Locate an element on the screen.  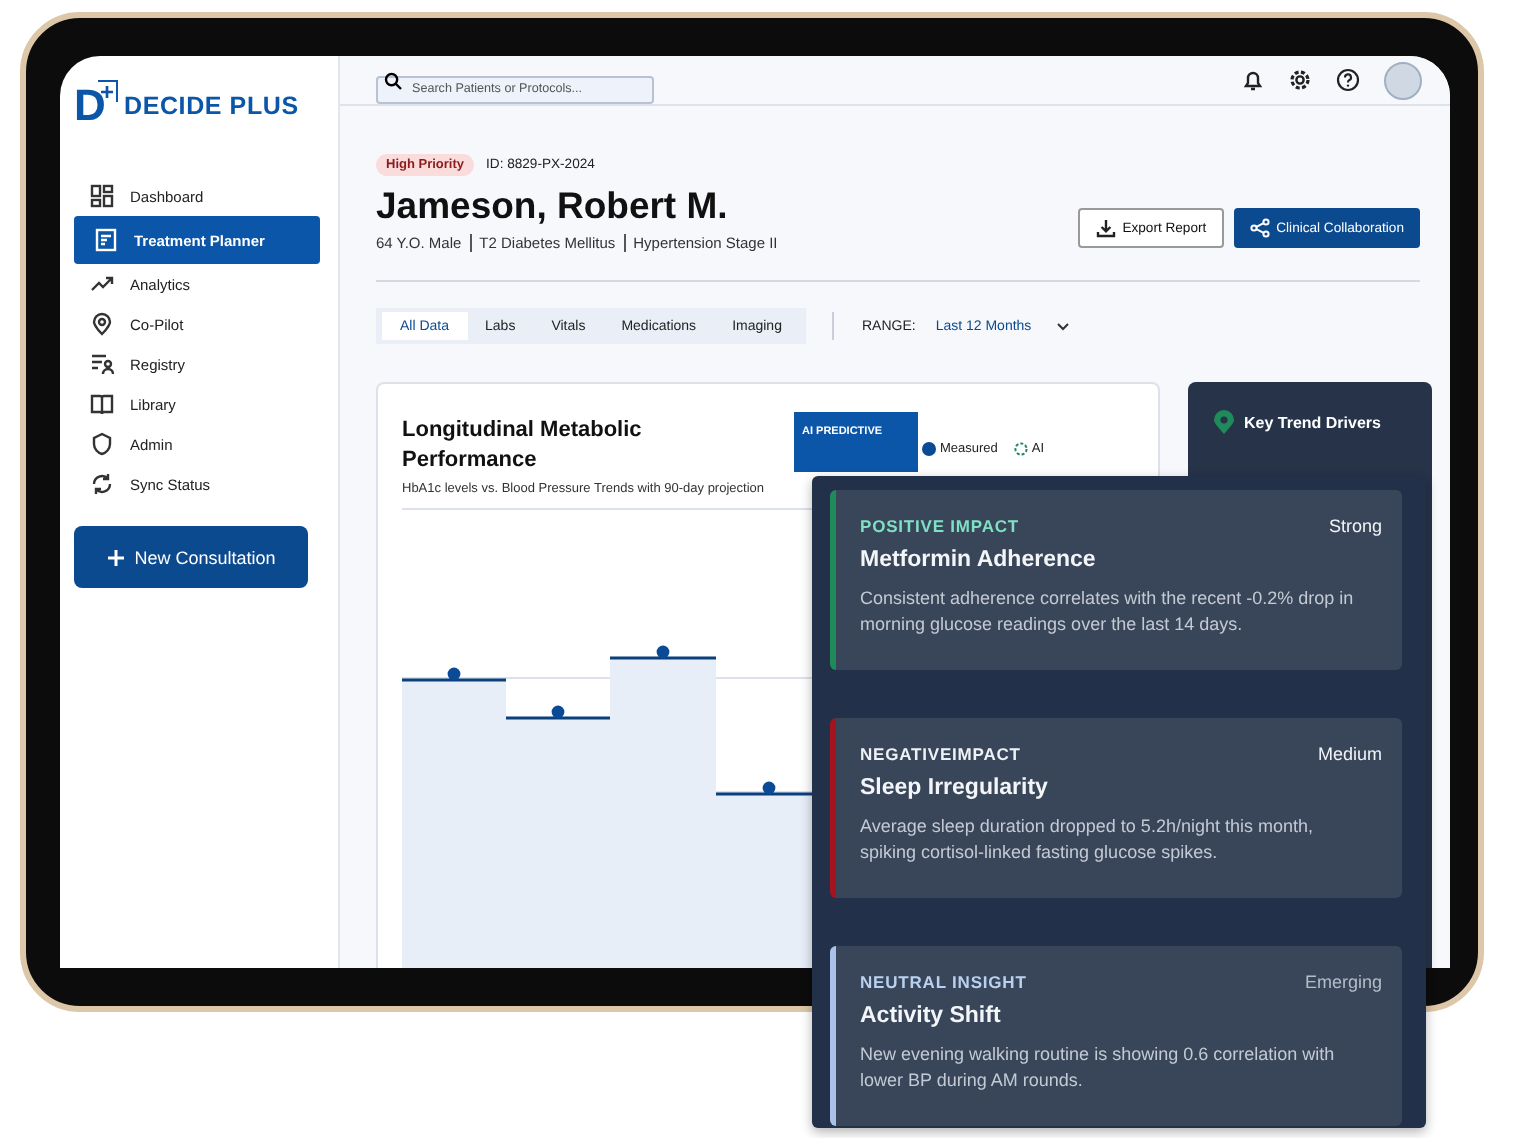
chart-title: Longitudinal Metabolic Performance is located at coordinates (523, 446).